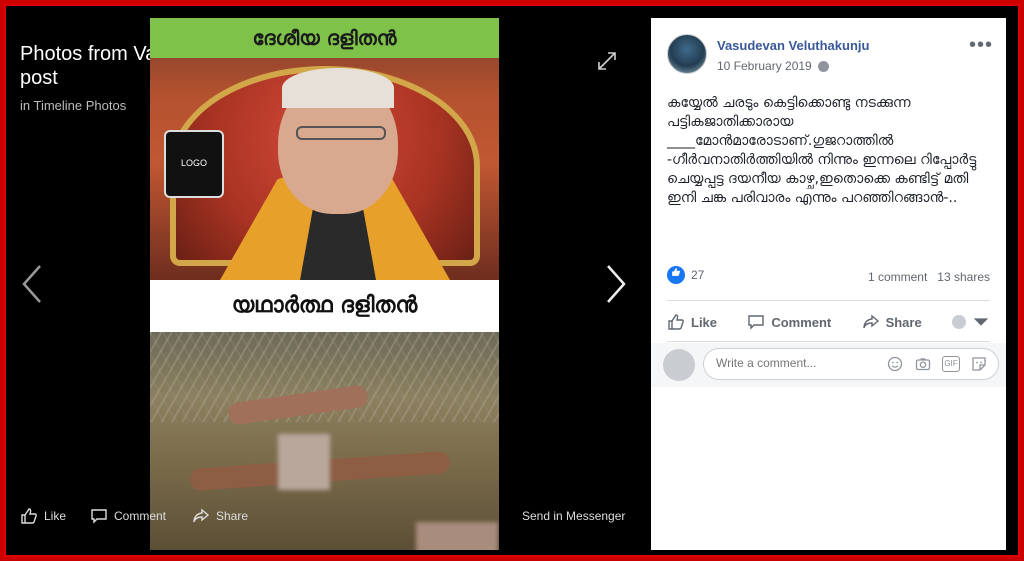 This screenshot has width=1024, height=561. I want to click on comment-button: Comment, so click(789, 322).